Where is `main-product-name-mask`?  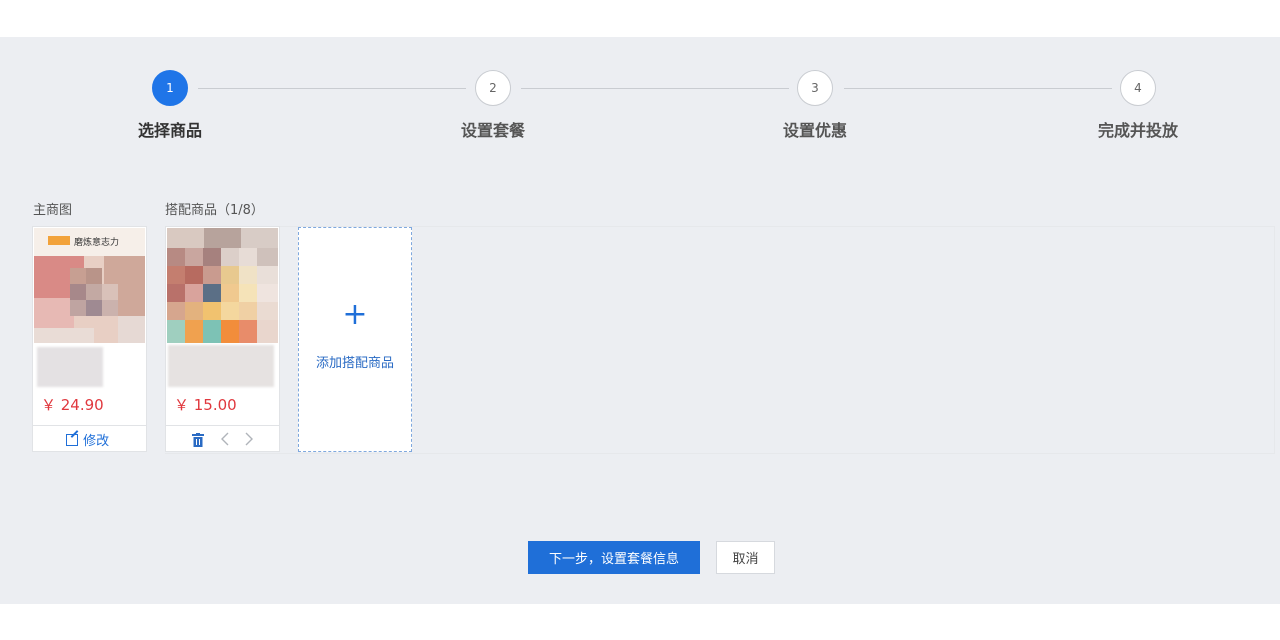 main-product-name-mask is located at coordinates (70, 367).